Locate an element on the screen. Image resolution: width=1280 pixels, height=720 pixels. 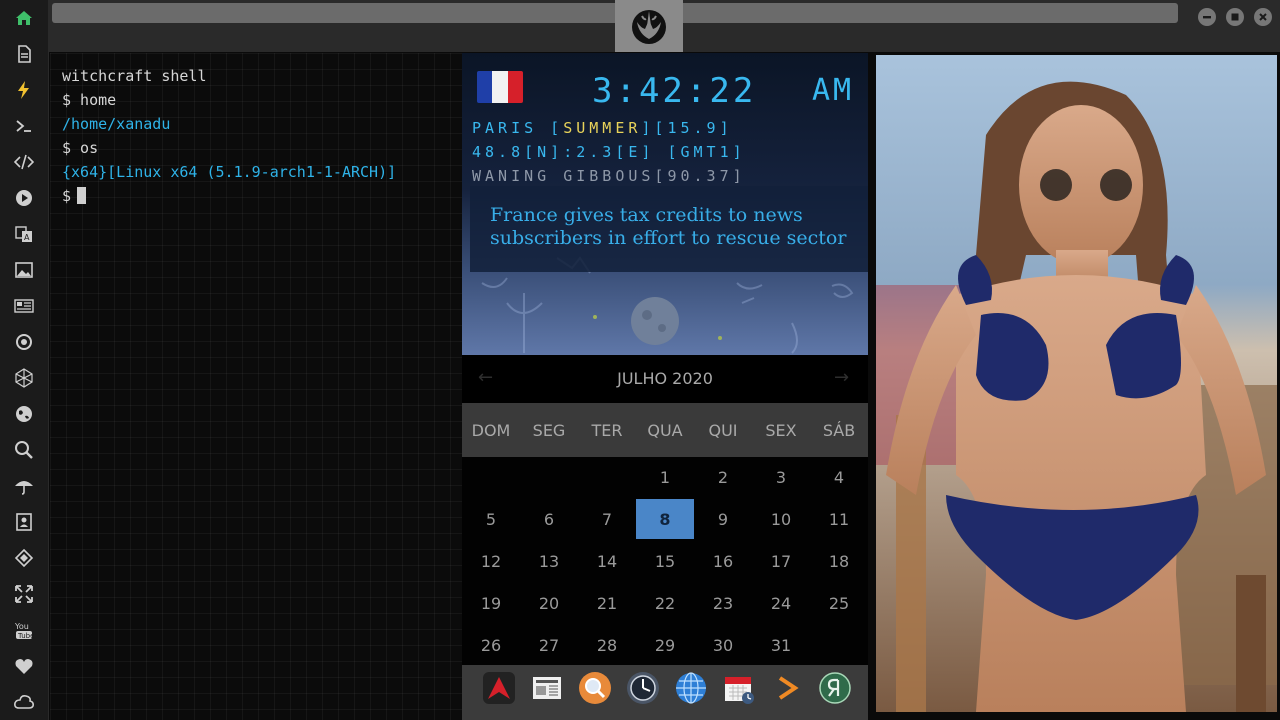
calendar-app-icon is located at coordinates (739, 688).